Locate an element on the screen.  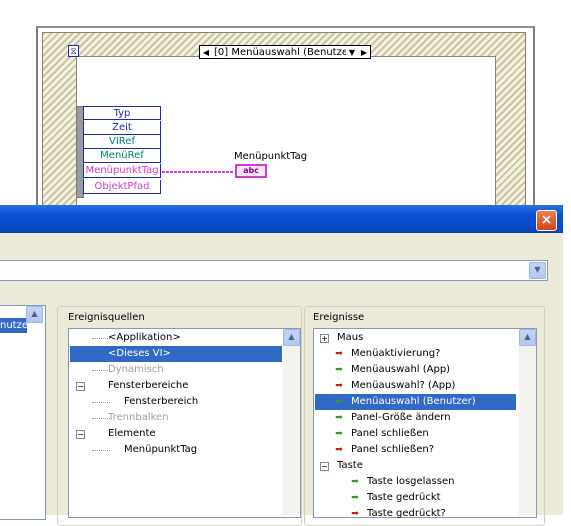
terminal-typ: Typ is located at coordinates (122, 113).